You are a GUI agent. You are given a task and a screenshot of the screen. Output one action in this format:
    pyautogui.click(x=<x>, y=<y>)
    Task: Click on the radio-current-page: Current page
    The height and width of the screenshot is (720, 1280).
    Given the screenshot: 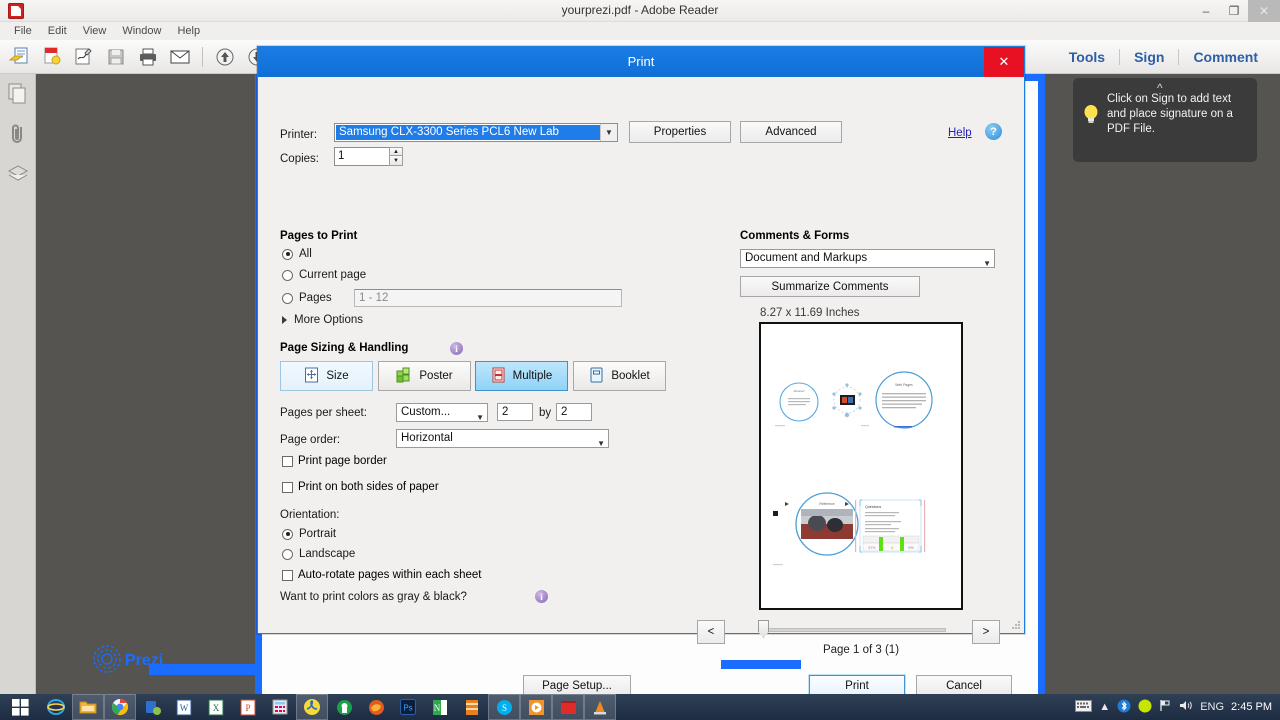 What is the action you would take?
    pyautogui.click(x=324, y=275)
    